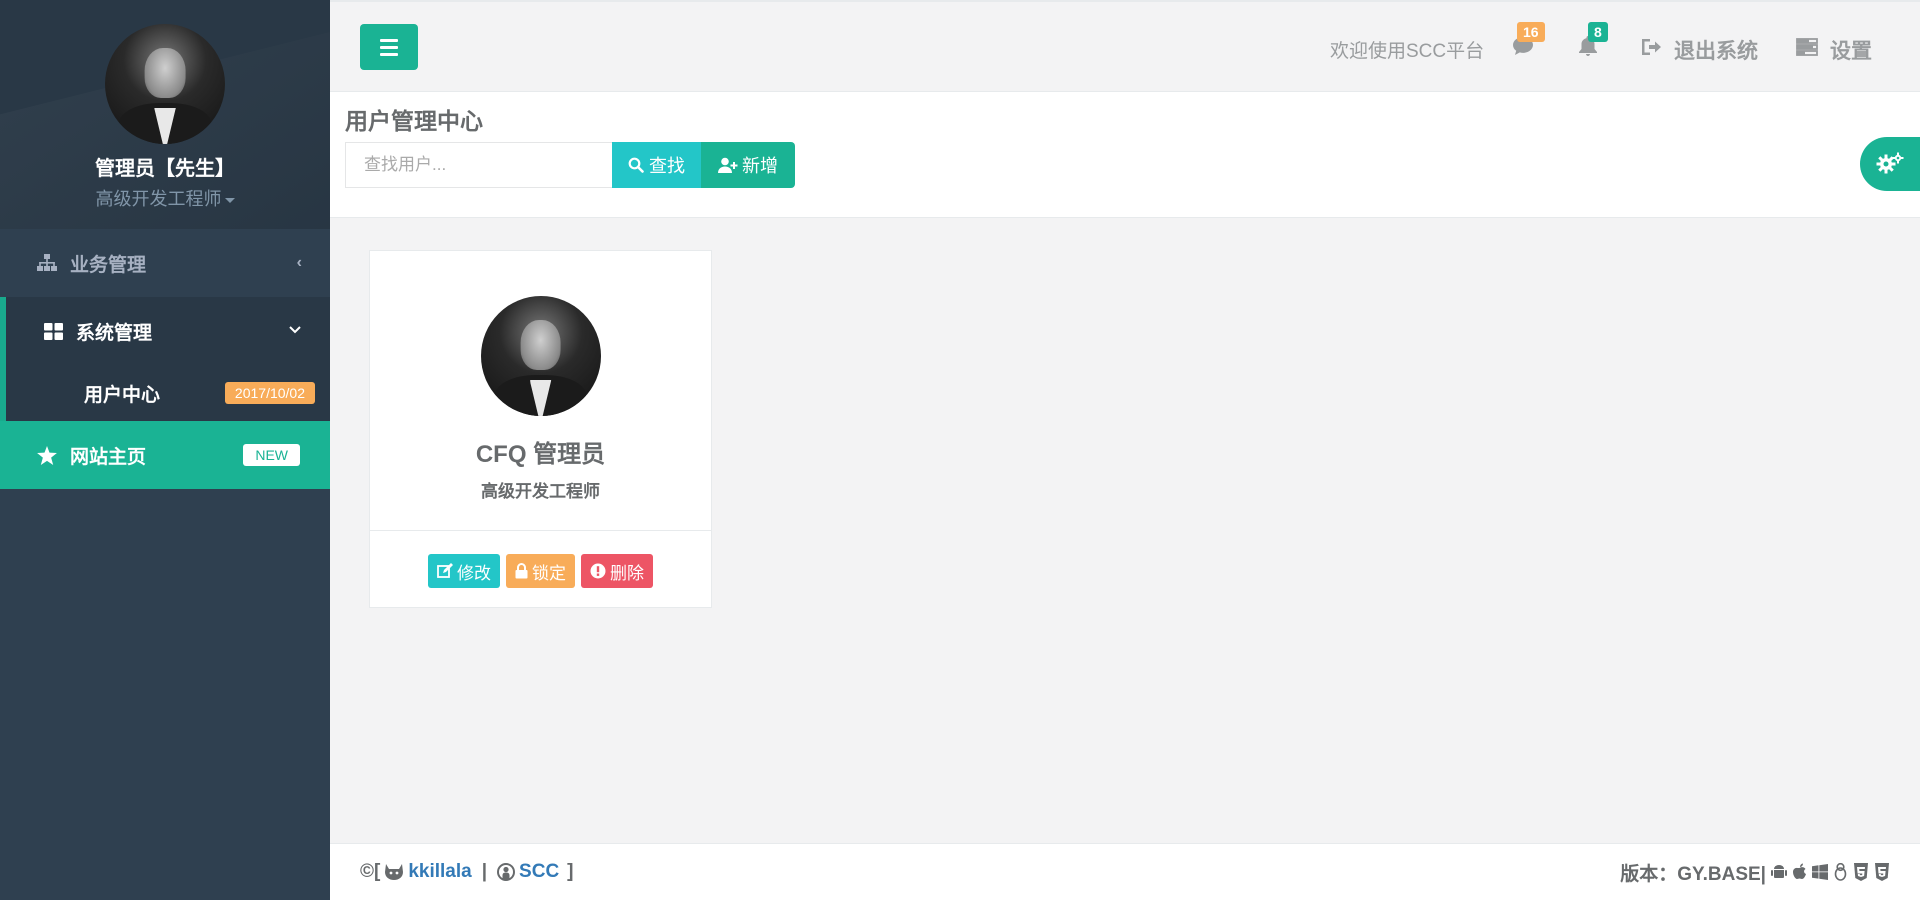  What do you see at coordinates (667, 166) in the screenshot?
I see `search-button-label: 查找` at bounding box center [667, 166].